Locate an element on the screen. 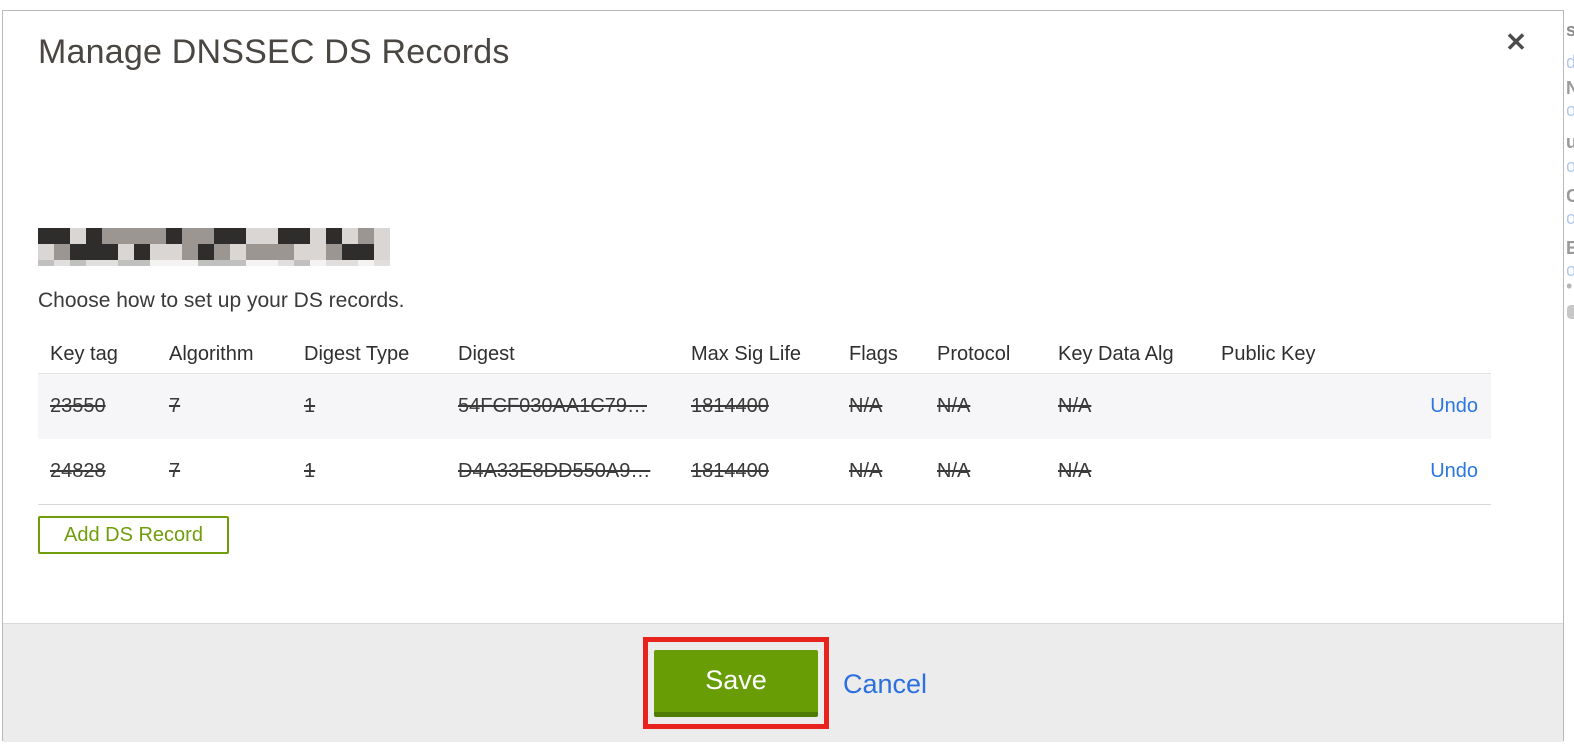 The width and height of the screenshot is (1574, 746). redacted-domain-name is located at coordinates (214, 247).